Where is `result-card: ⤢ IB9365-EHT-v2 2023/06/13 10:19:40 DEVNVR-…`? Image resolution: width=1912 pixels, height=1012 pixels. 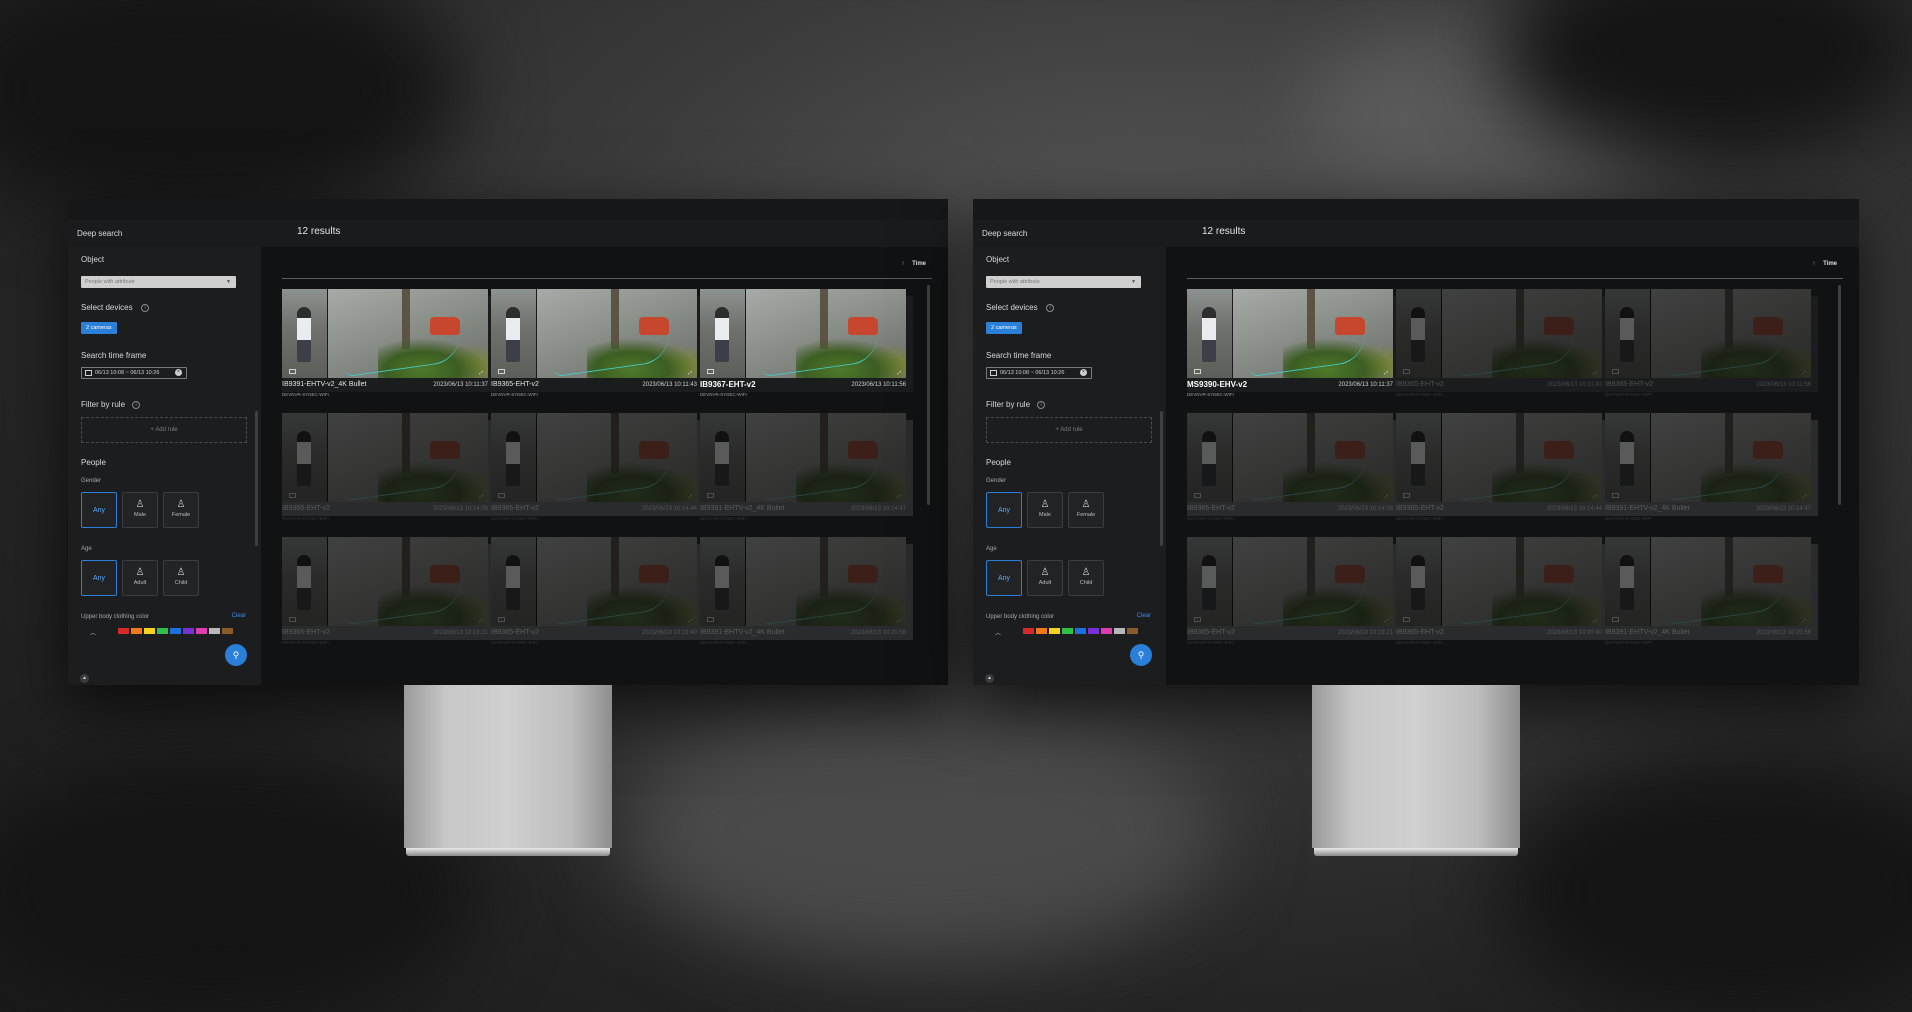
result-card: ⤢ IB9365-EHT-v2 2023/06/13 10:19:40 DEVNVR-… is located at coordinates (594, 593).